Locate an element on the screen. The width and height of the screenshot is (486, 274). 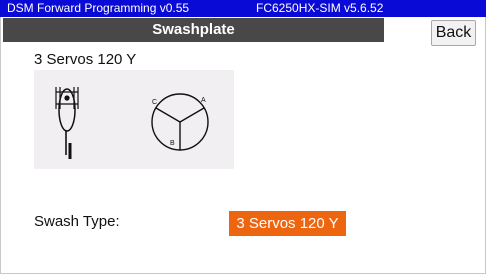
servo-label-c: C is located at coordinates (154, 102).